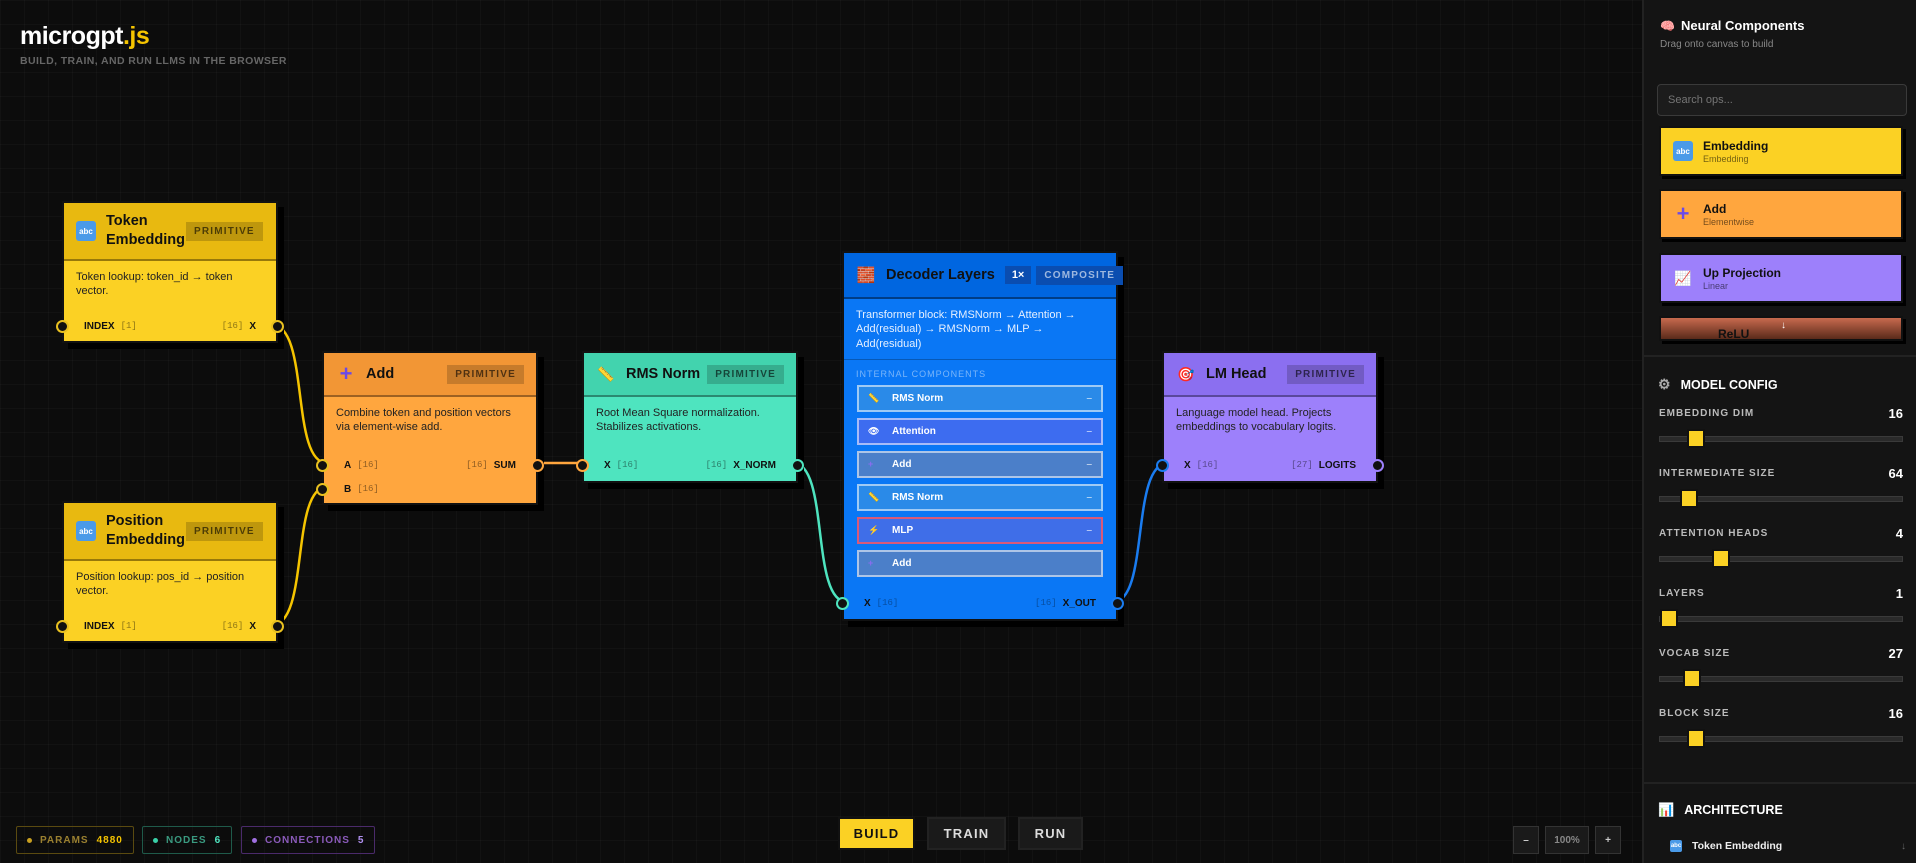 This screenshot has width=1916, height=863. Describe the element at coordinates (1781, 214) in the screenshot. I see `palette-item-add: + Add Elementwise` at that location.